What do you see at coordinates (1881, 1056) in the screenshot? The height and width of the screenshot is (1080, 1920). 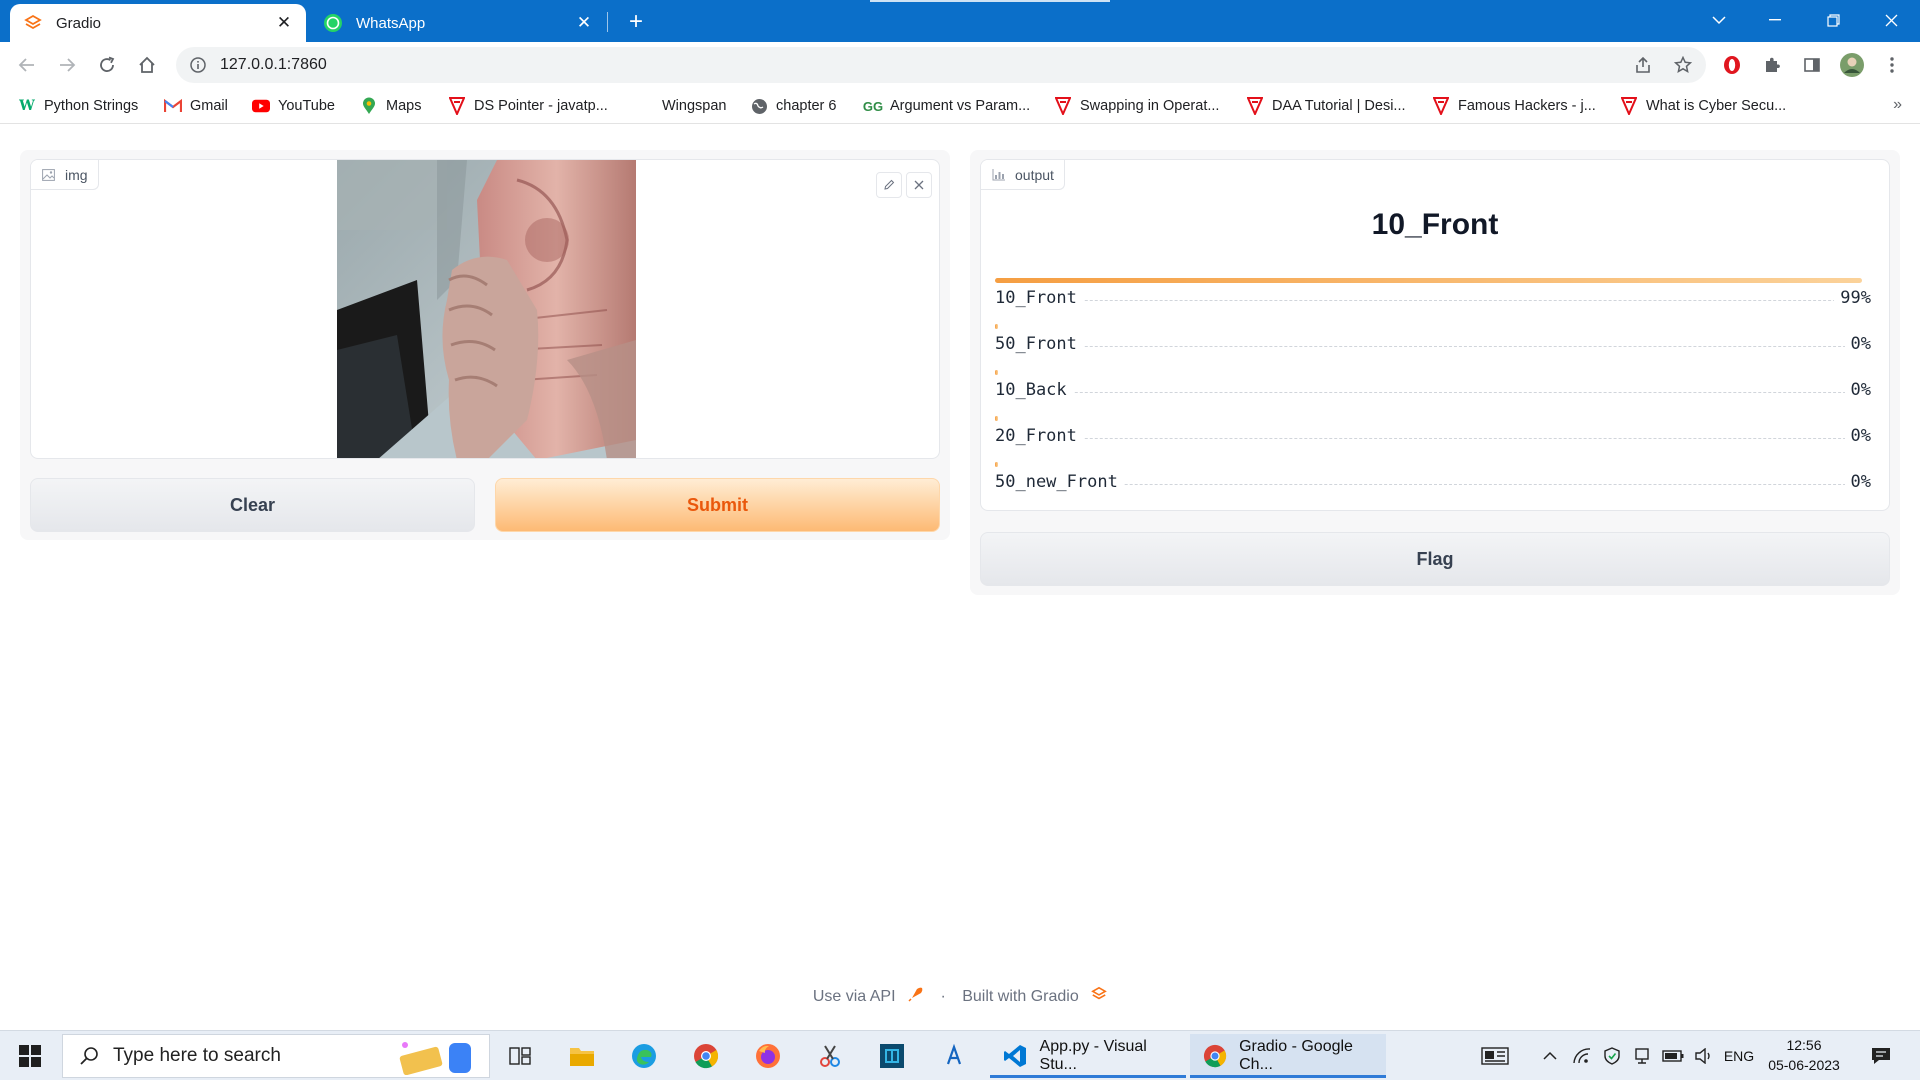 I see `notifications-icon` at bounding box center [1881, 1056].